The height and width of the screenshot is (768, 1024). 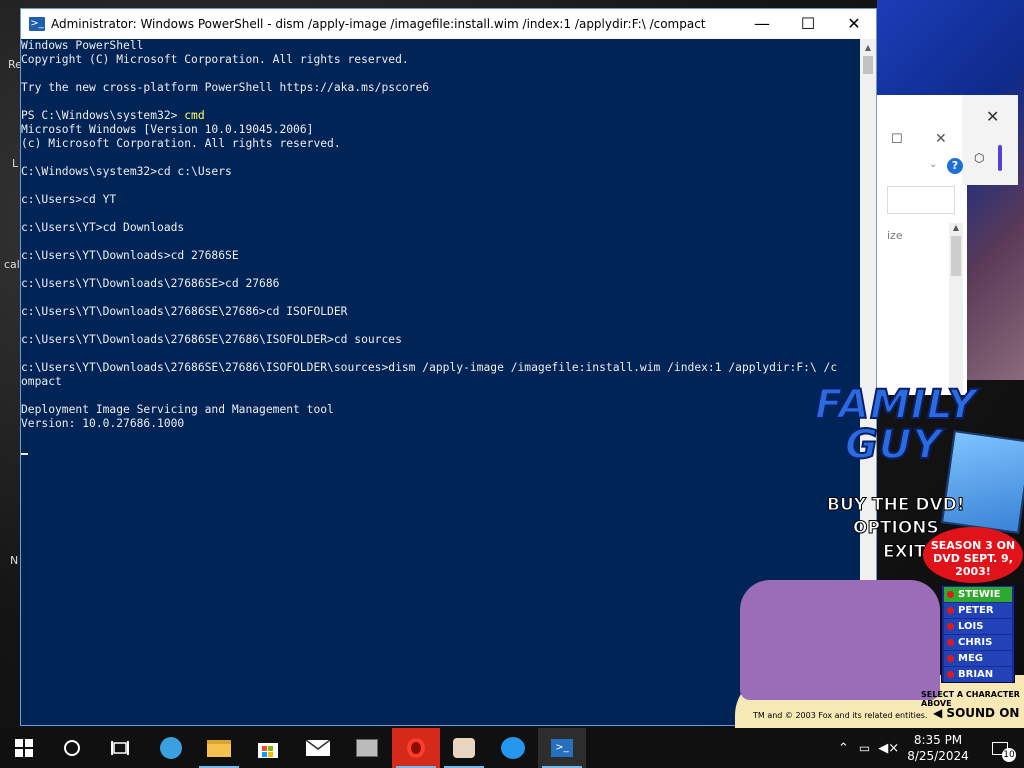 I want to click on character-lois: LOIS, so click(x=978, y=626).